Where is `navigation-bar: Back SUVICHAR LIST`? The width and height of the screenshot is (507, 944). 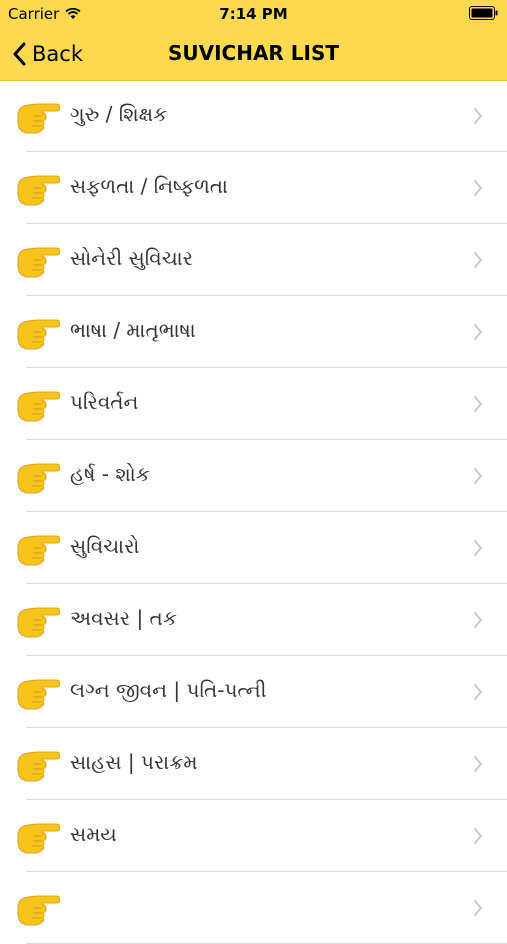
navigation-bar: Back SUVICHAR LIST is located at coordinates (253, 54).